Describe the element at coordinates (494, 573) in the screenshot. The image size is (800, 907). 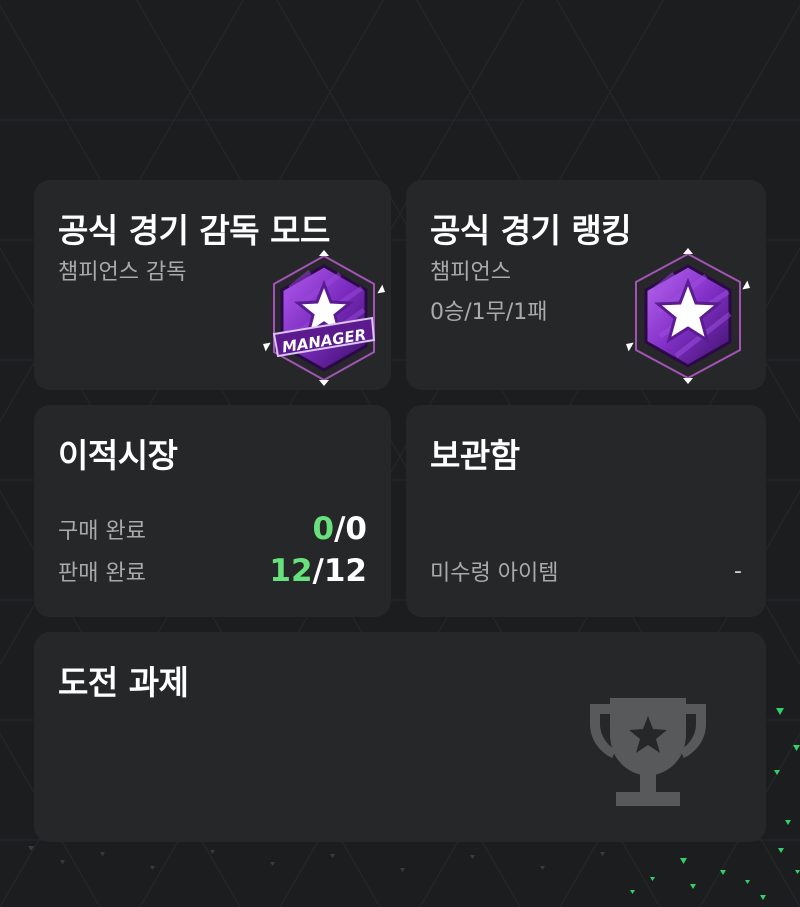
I see `unclaimed-items-label: 미수령 아이템` at that location.